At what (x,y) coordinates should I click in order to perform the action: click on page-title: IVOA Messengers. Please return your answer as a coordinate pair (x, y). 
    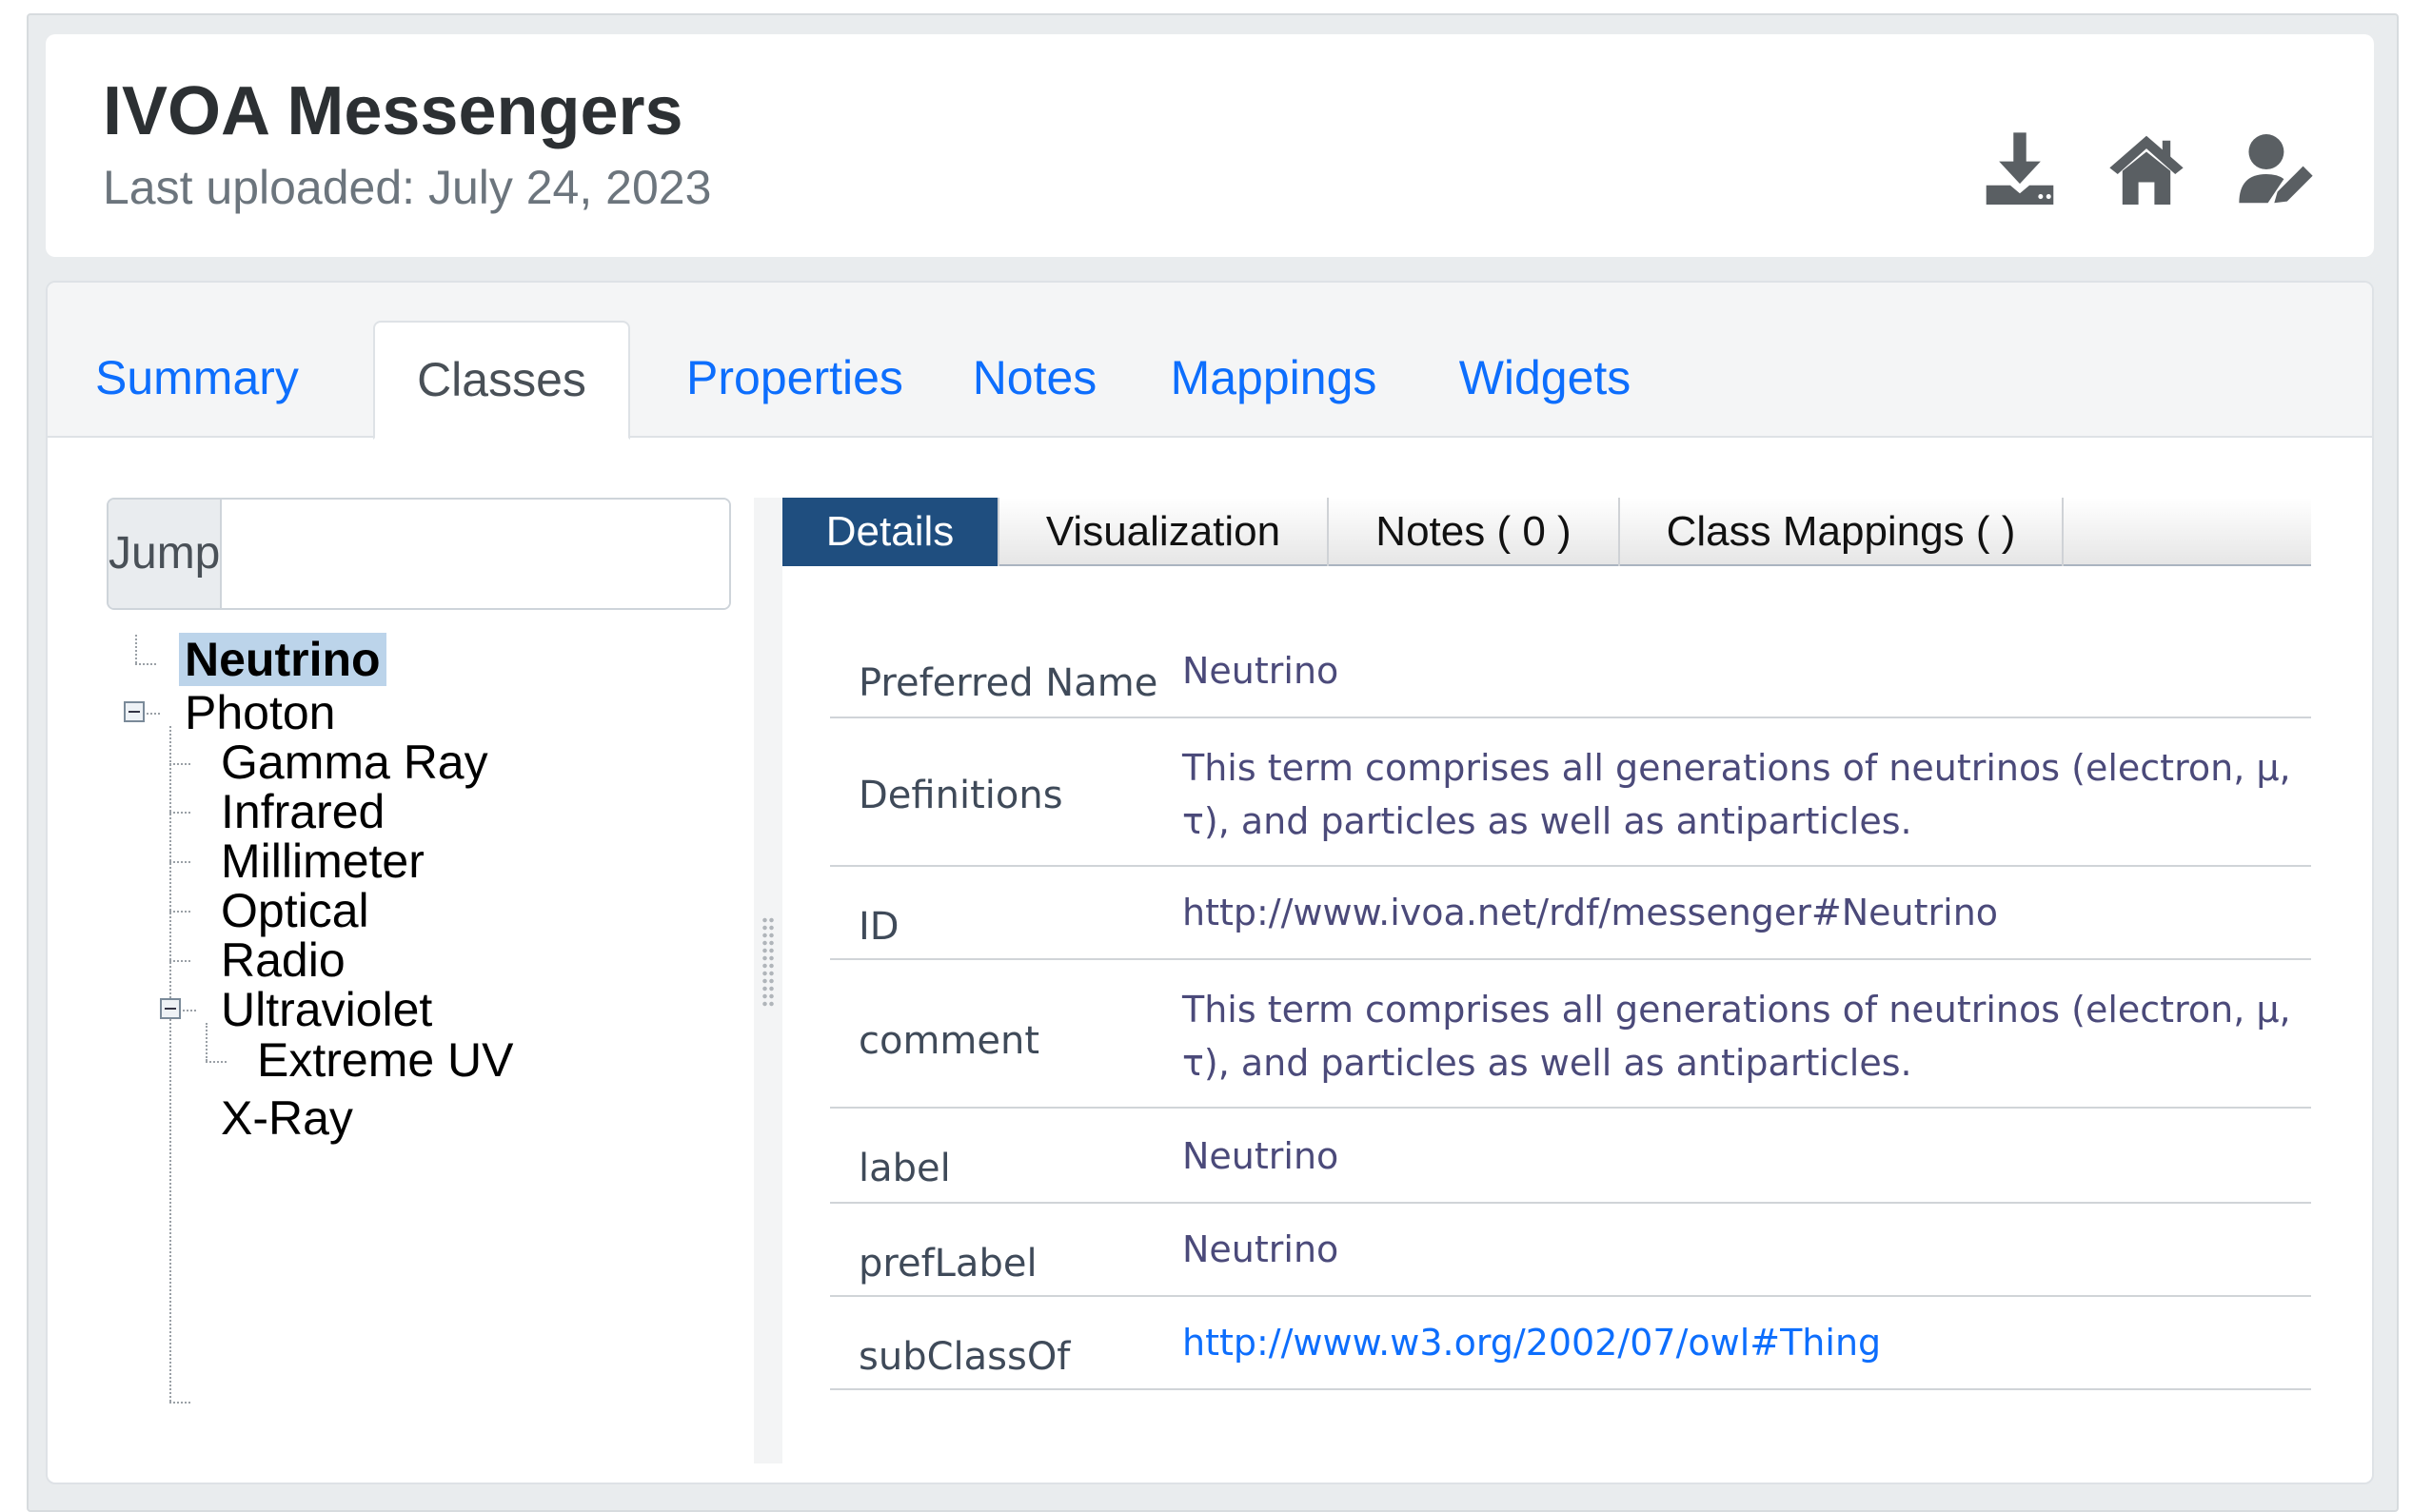
    Looking at the image, I should click on (393, 111).